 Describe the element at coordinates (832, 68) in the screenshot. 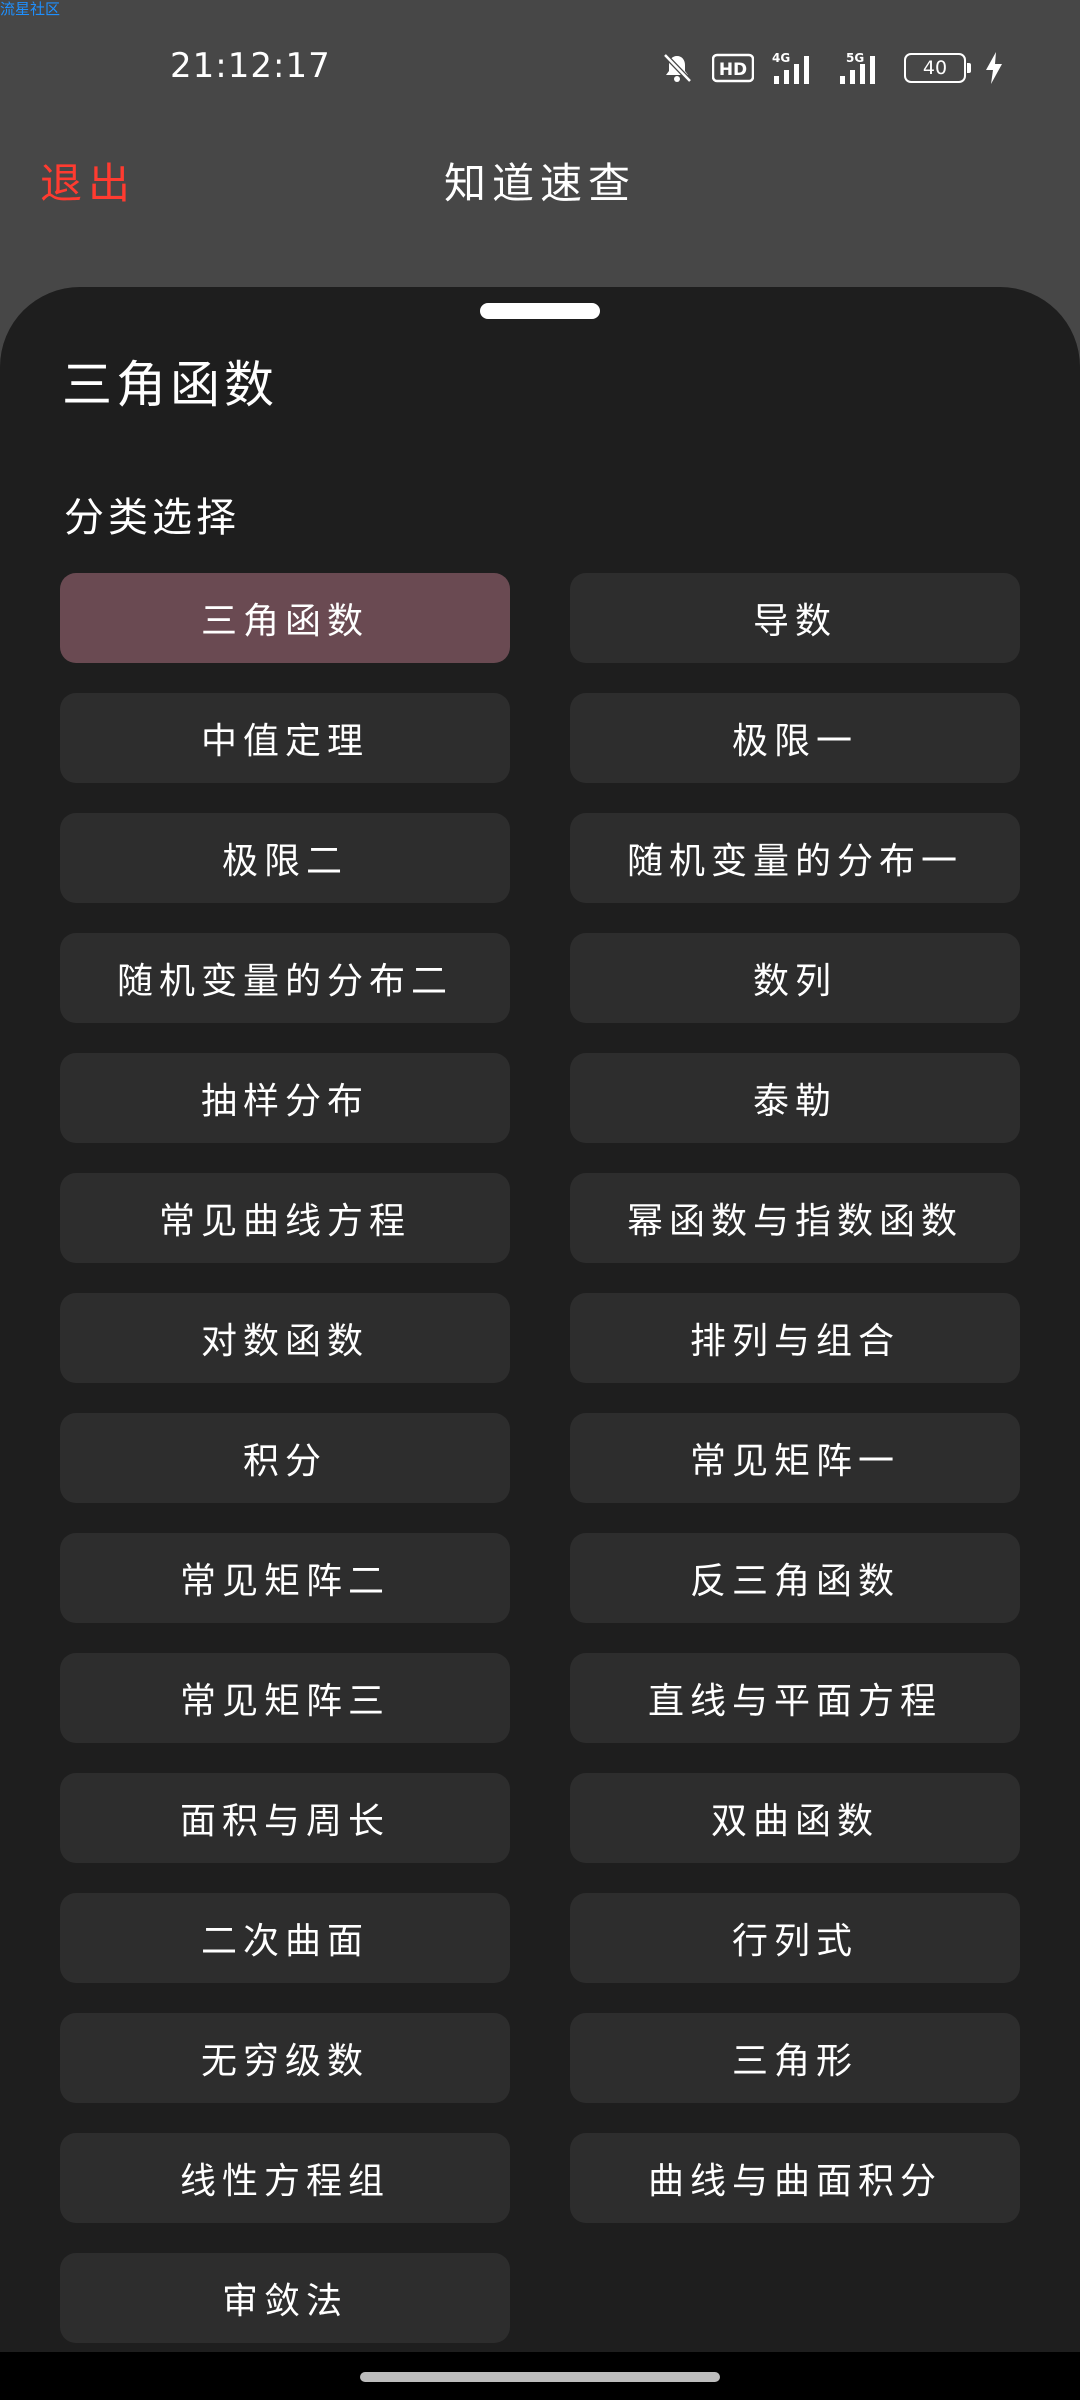

I see `status-icons: HD 4G 5G 40` at that location.